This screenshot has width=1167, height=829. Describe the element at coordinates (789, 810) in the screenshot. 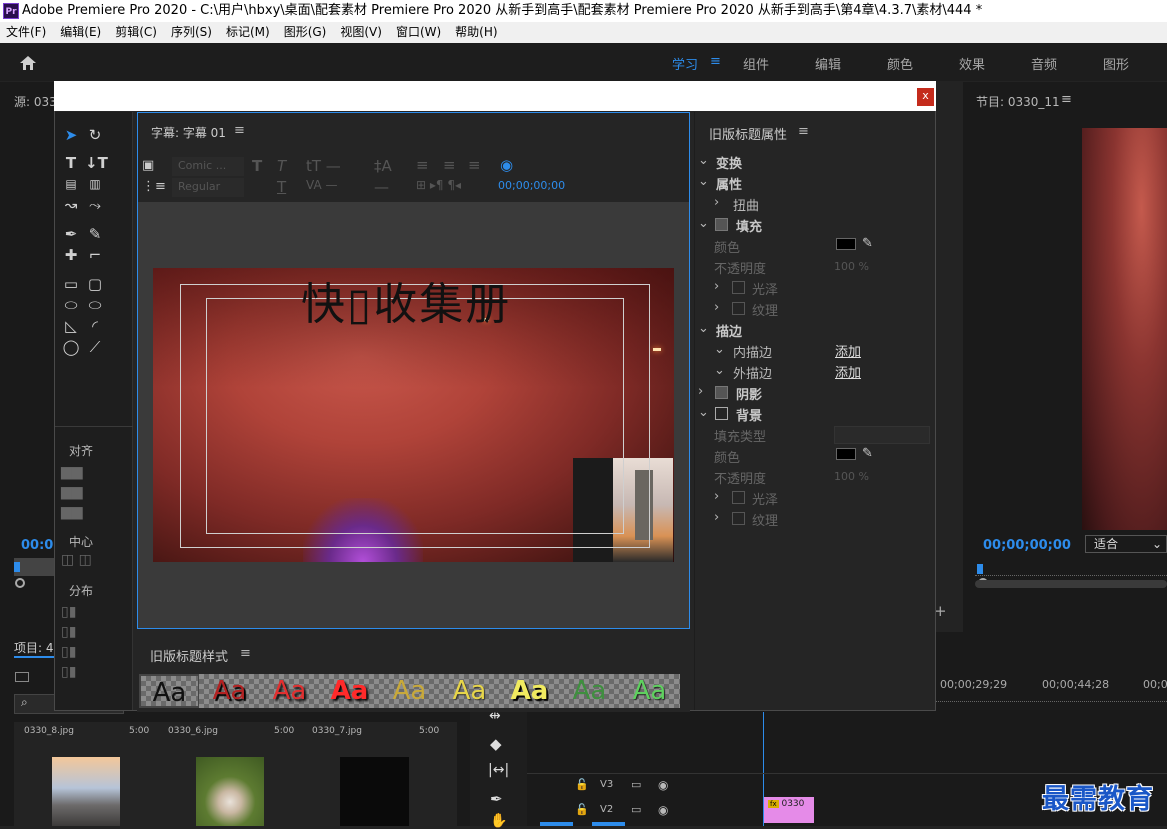

I see `timeline-clip: fx 0330` at that location.